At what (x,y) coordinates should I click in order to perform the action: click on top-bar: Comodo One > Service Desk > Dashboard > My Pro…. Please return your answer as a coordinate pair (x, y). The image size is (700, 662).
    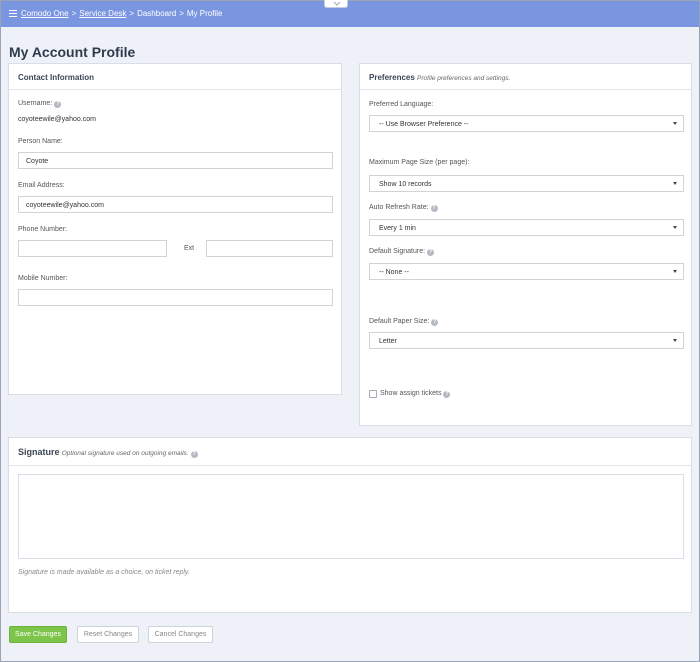
    Looking at the image, I should click on (350, 14).